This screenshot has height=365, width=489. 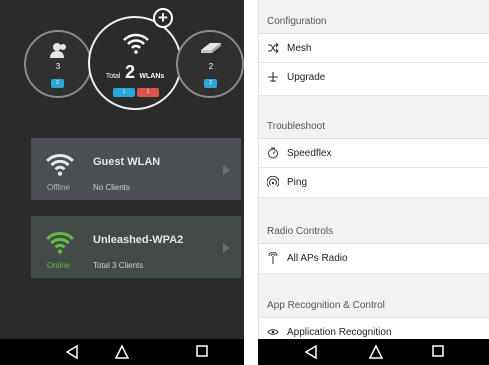 What do you see at coordinates (138, 240) in the screenshot?
I see `wlan-name: Unleashed-WPA2` at bounding box center [138, 240].